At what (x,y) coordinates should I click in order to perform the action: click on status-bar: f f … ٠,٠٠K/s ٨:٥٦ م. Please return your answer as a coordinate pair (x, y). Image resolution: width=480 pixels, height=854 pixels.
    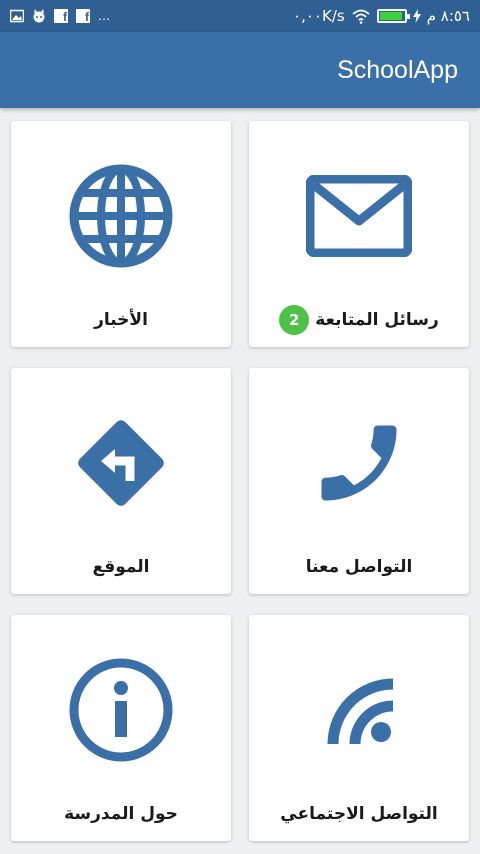
    Looking at the image, I should click on (240, 16).